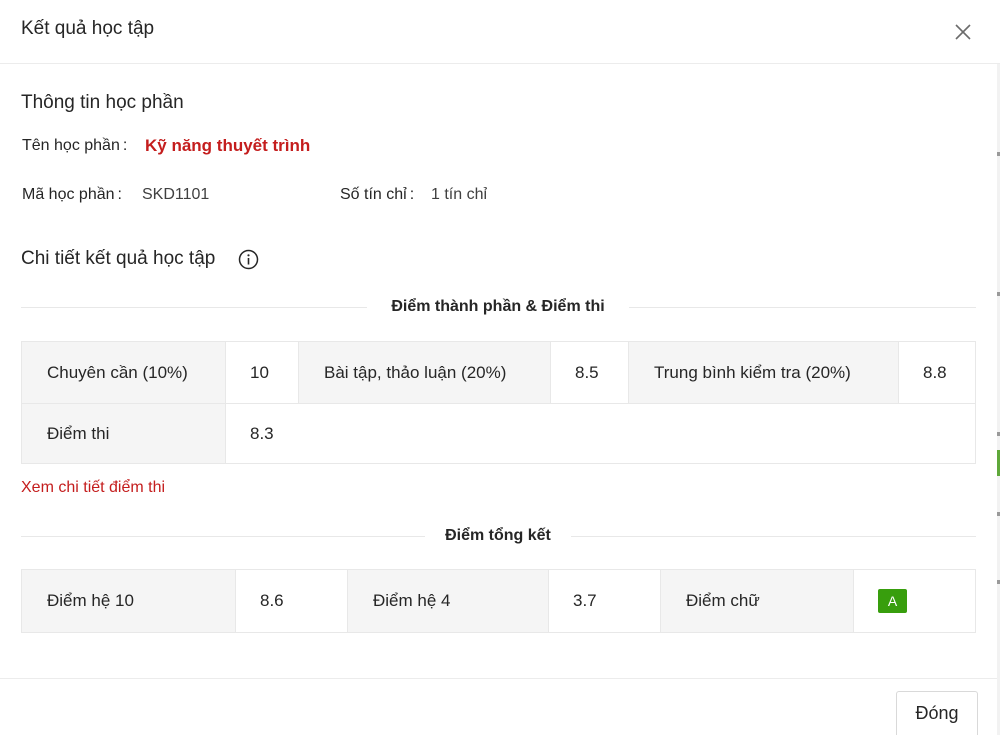 Image resolution: width=1000 pixels, height=735 pixels. Describe the element at coordinates (937, 372) in the screenshot. I see `score-value: 8.8` at that location.